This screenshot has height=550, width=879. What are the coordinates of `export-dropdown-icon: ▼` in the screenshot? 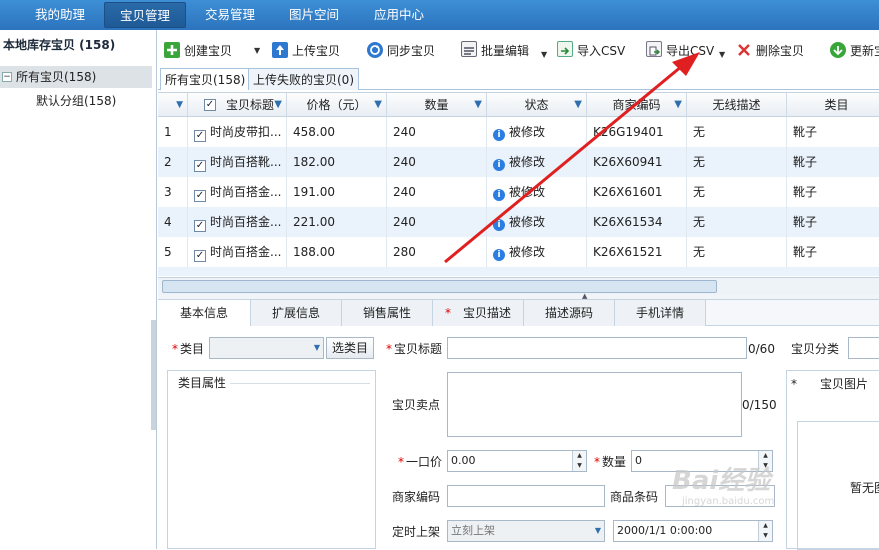 It's located at (722, 54).